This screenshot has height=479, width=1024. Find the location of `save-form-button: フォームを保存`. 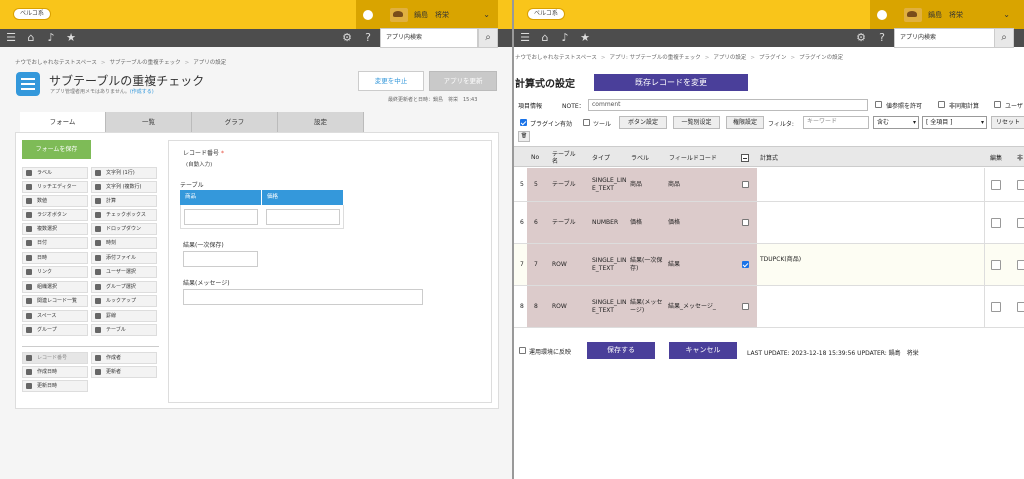

save-form-button: フォームを保存 is located at coordinates (56, 149).